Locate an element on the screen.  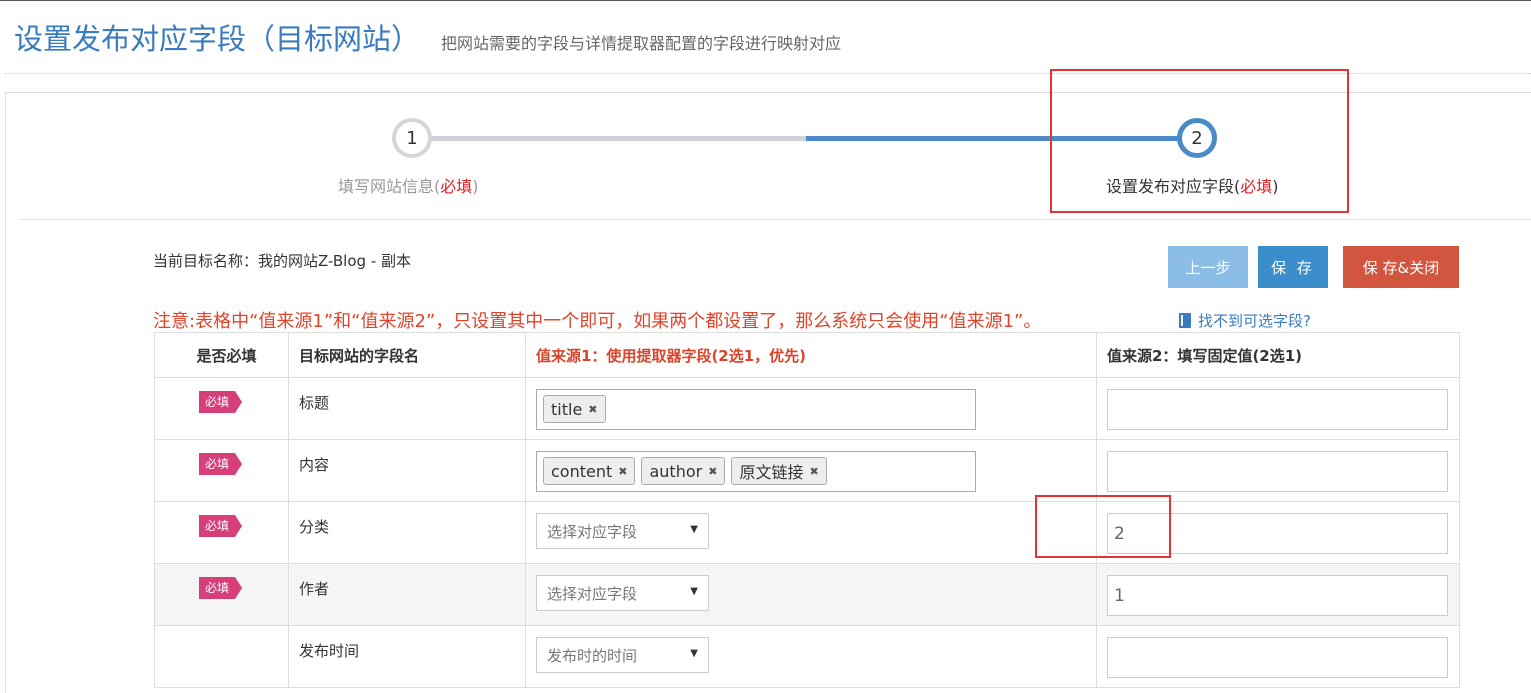
page-header: 设置发布对应字段（目标网站） 把网站需要的字段与详情提取器配置的字段进行映射对应 is located at coordinates (765, 37).